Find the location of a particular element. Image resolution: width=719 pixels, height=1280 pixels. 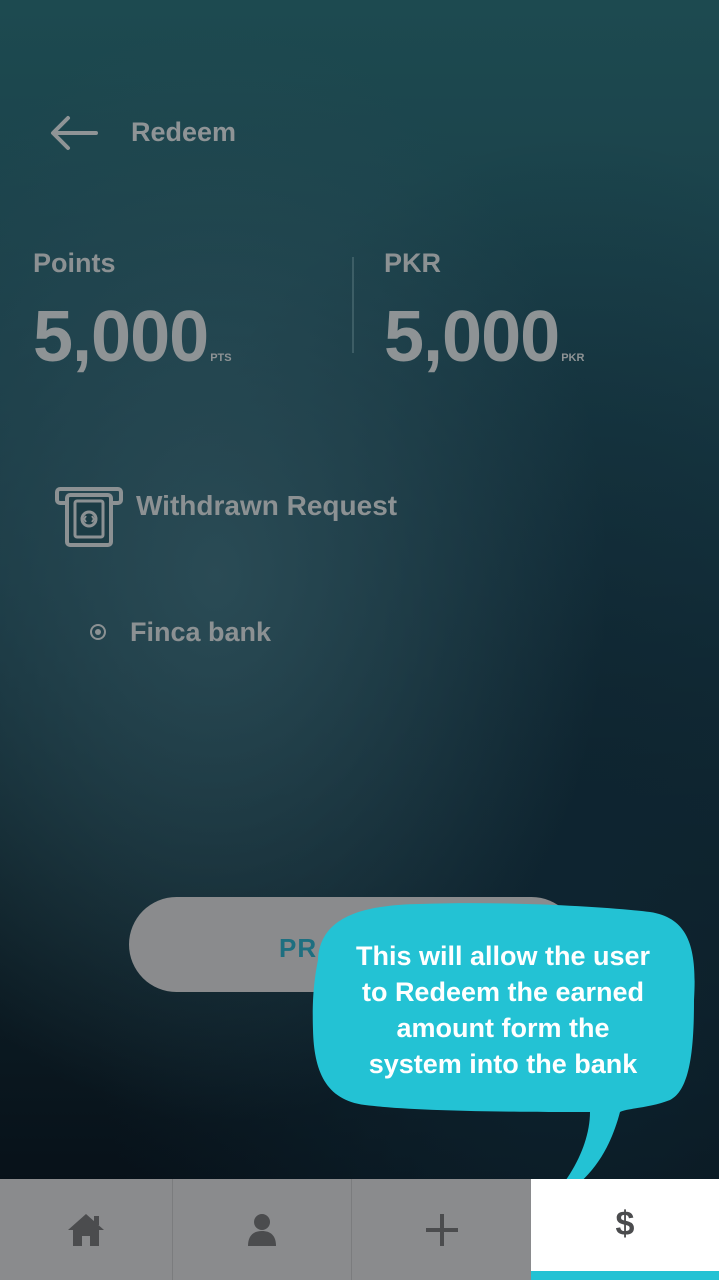

arrow-left-icon is located at coordinates (74, 133).